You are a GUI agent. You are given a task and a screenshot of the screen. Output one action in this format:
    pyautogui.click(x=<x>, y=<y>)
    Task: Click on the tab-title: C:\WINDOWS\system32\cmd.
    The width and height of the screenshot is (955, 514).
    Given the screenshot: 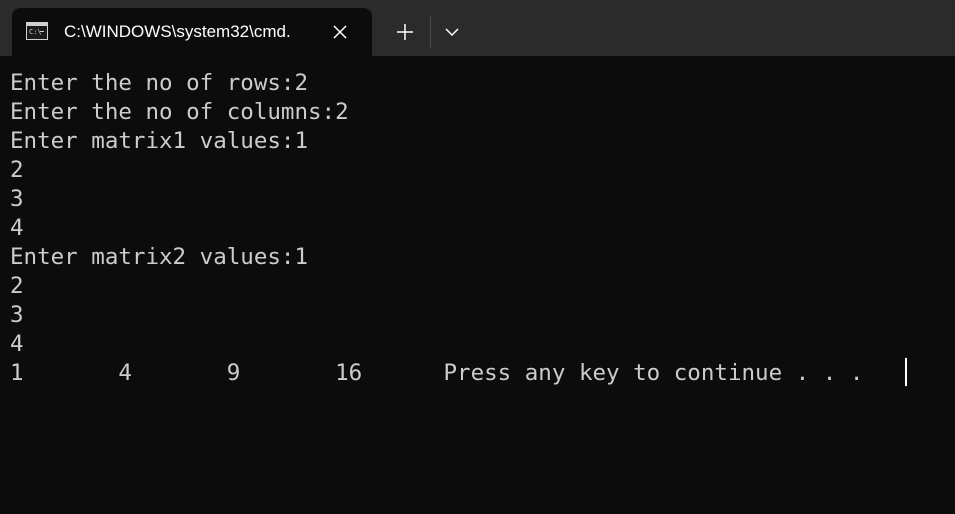 What is the action you would take?
    pyautogui.click(x=177, y=31)
    